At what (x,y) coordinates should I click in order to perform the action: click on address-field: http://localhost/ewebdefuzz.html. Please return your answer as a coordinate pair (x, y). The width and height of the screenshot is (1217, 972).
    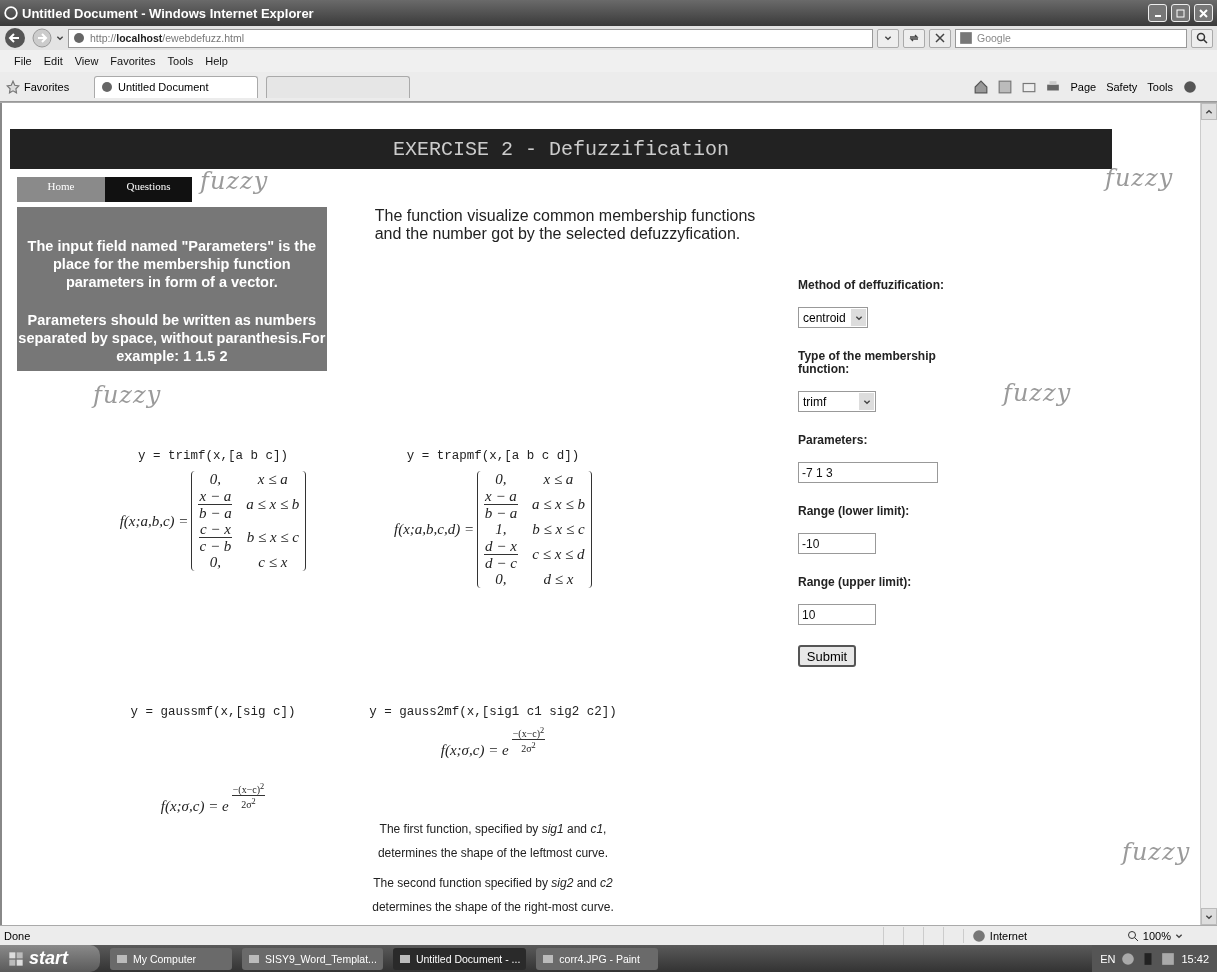
    Looking at the image, I should click on (470, 38).